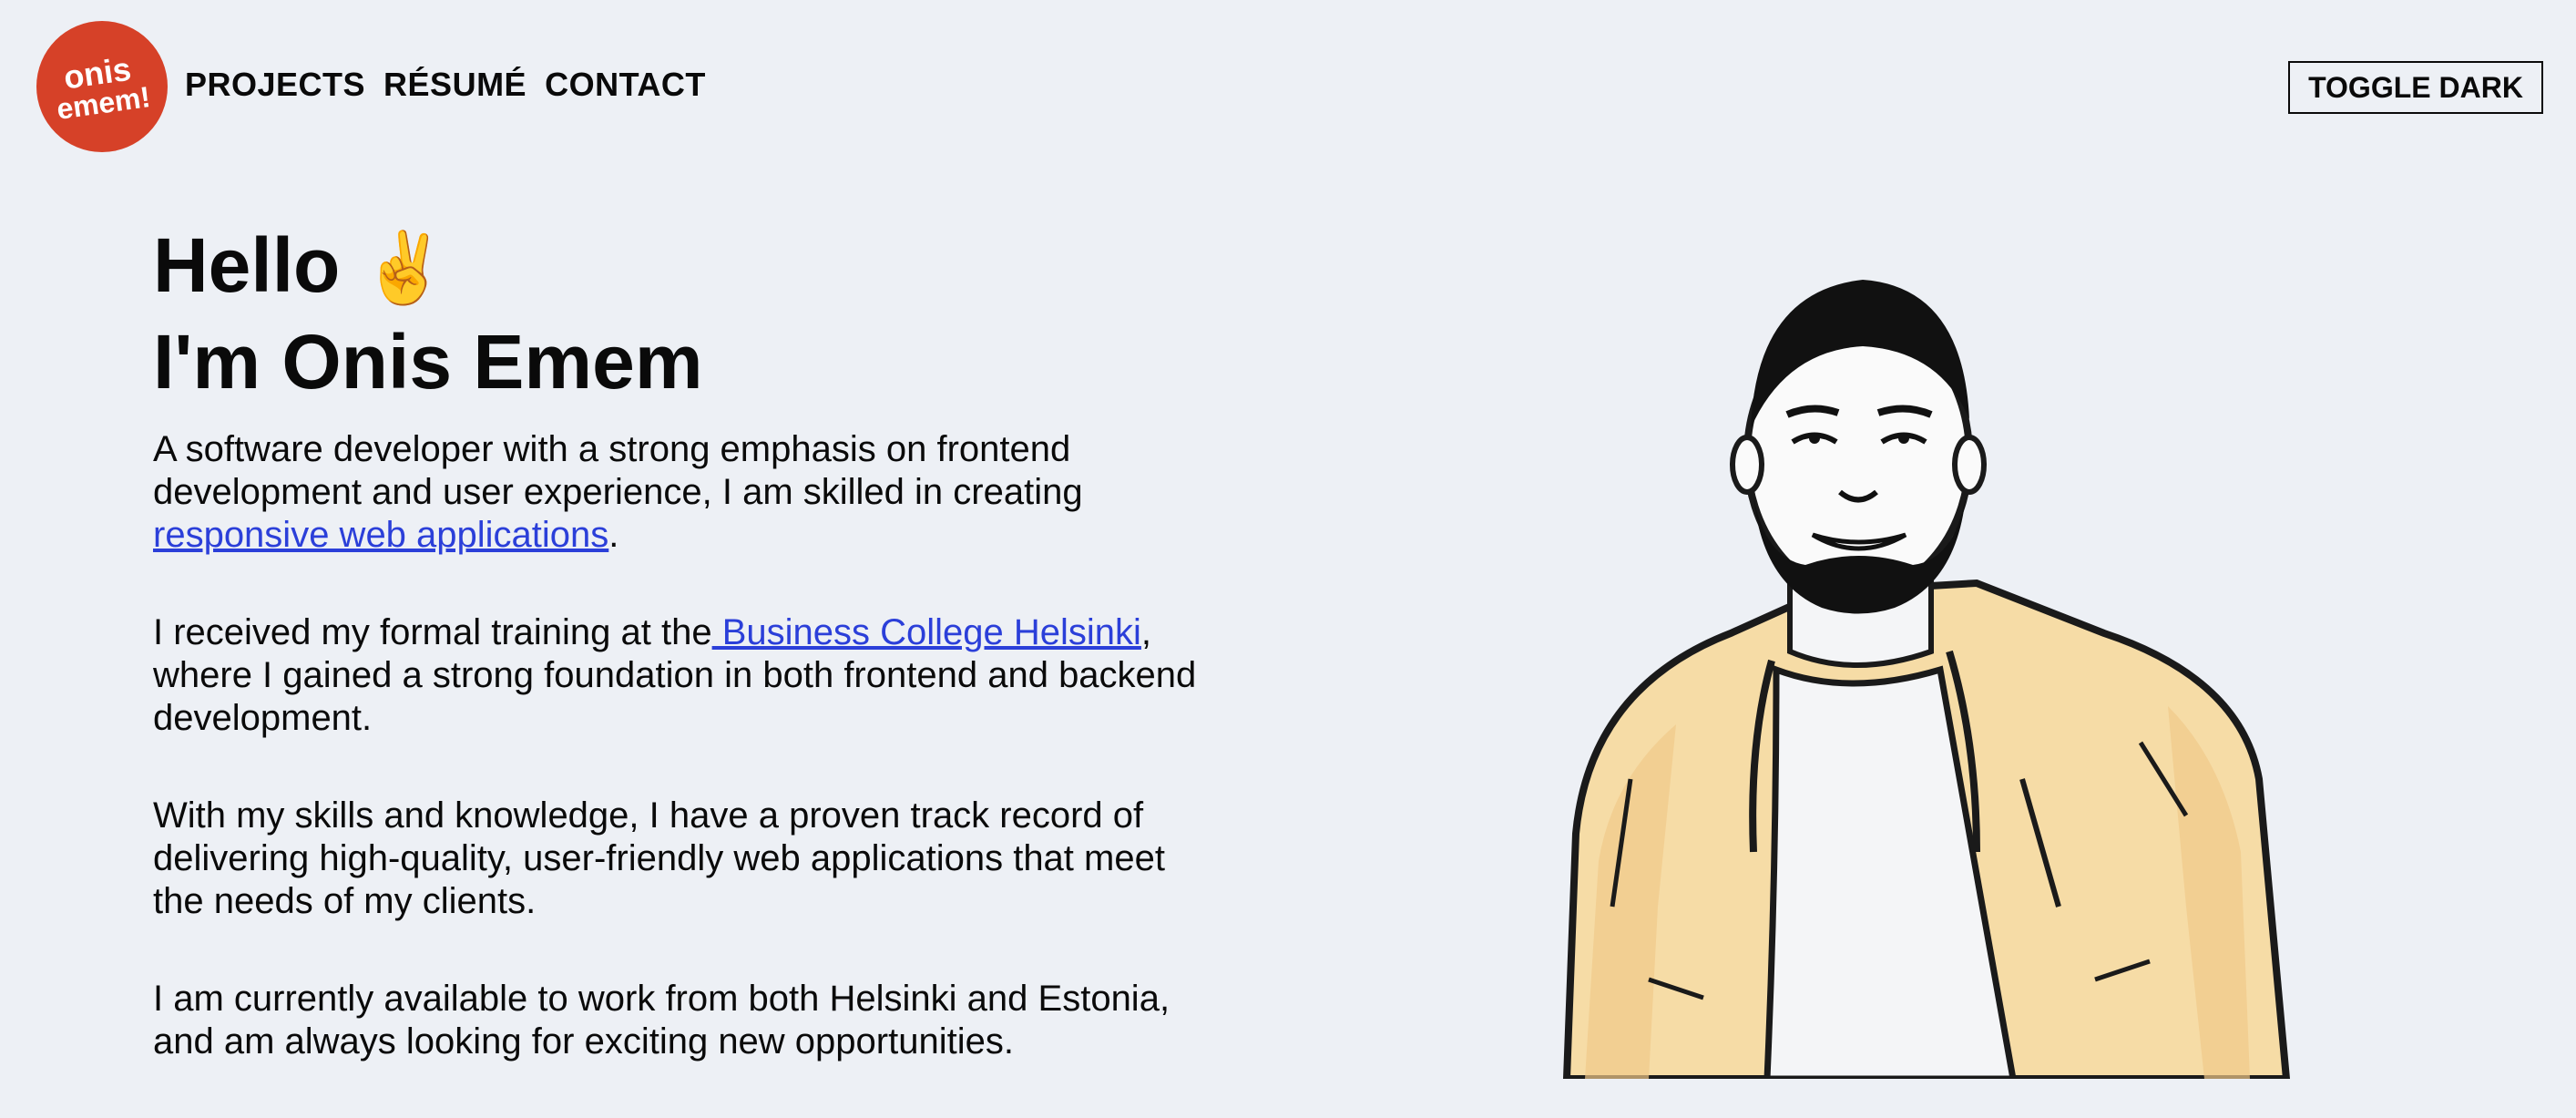 The height and width of the screenshot is (1118, 2576). Describe the element at coordinates (926, 632) in the screenshot. I see `business-college-link: Business College Helsinki` at that location.